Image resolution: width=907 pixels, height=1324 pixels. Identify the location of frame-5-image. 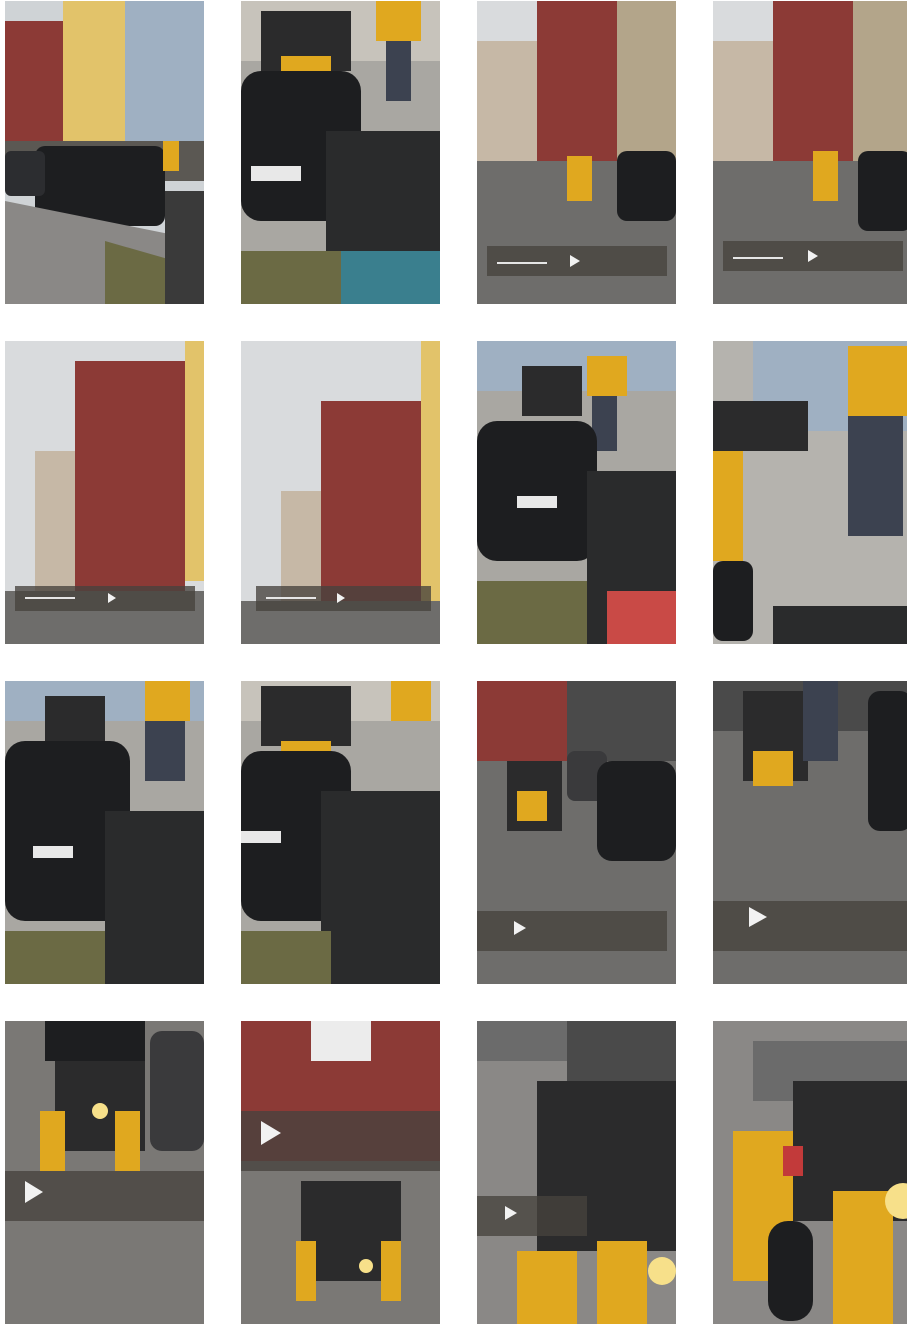
(104, 492).